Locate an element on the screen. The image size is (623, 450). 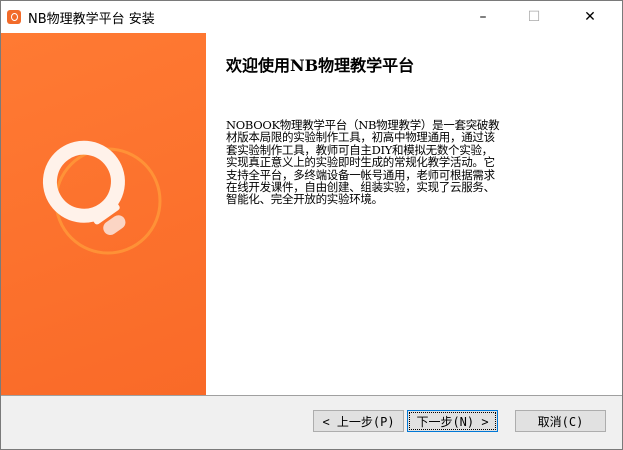
cancel-button: 取消(C) is located at coordinates (560, 421).